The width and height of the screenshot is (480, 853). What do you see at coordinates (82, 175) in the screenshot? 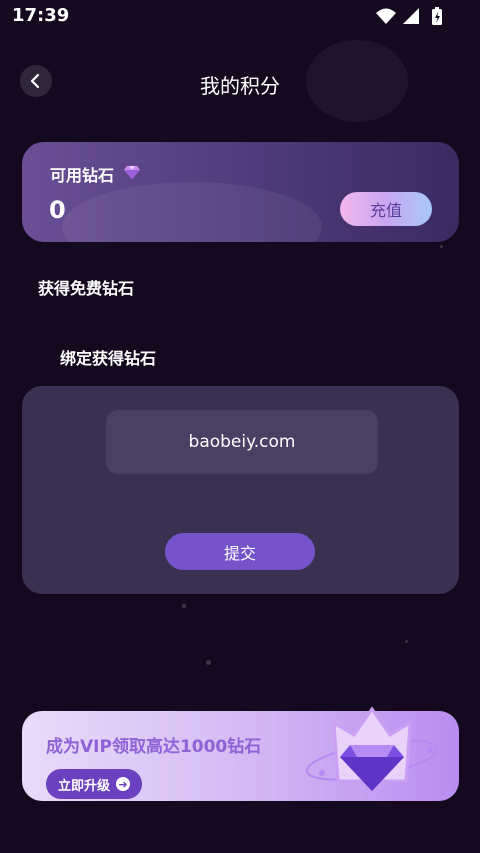
I see `balance-label: 可用钻石` at bounding box center [82, 175].